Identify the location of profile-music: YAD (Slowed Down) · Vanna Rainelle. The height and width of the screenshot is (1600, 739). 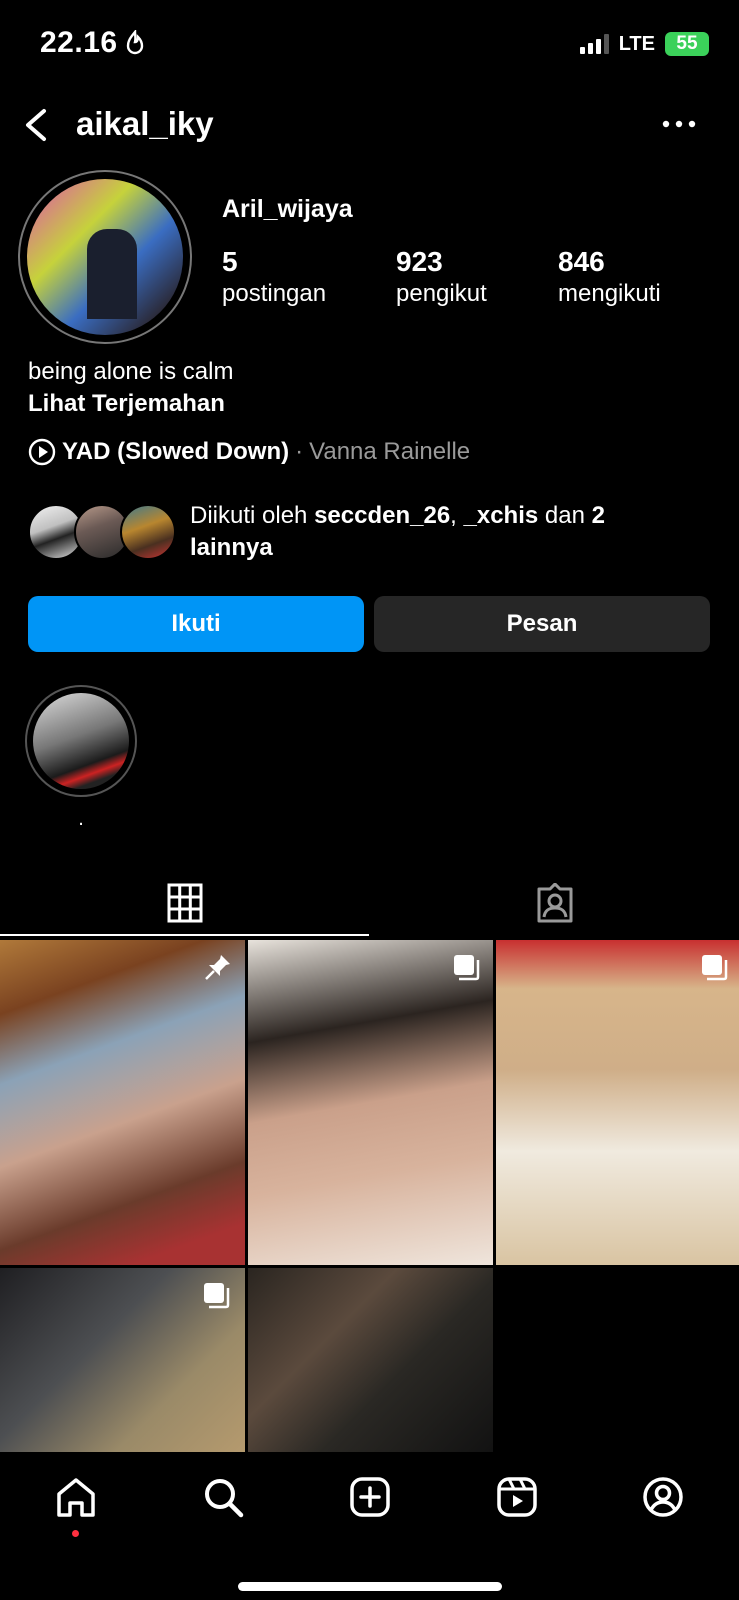
(249, 452).